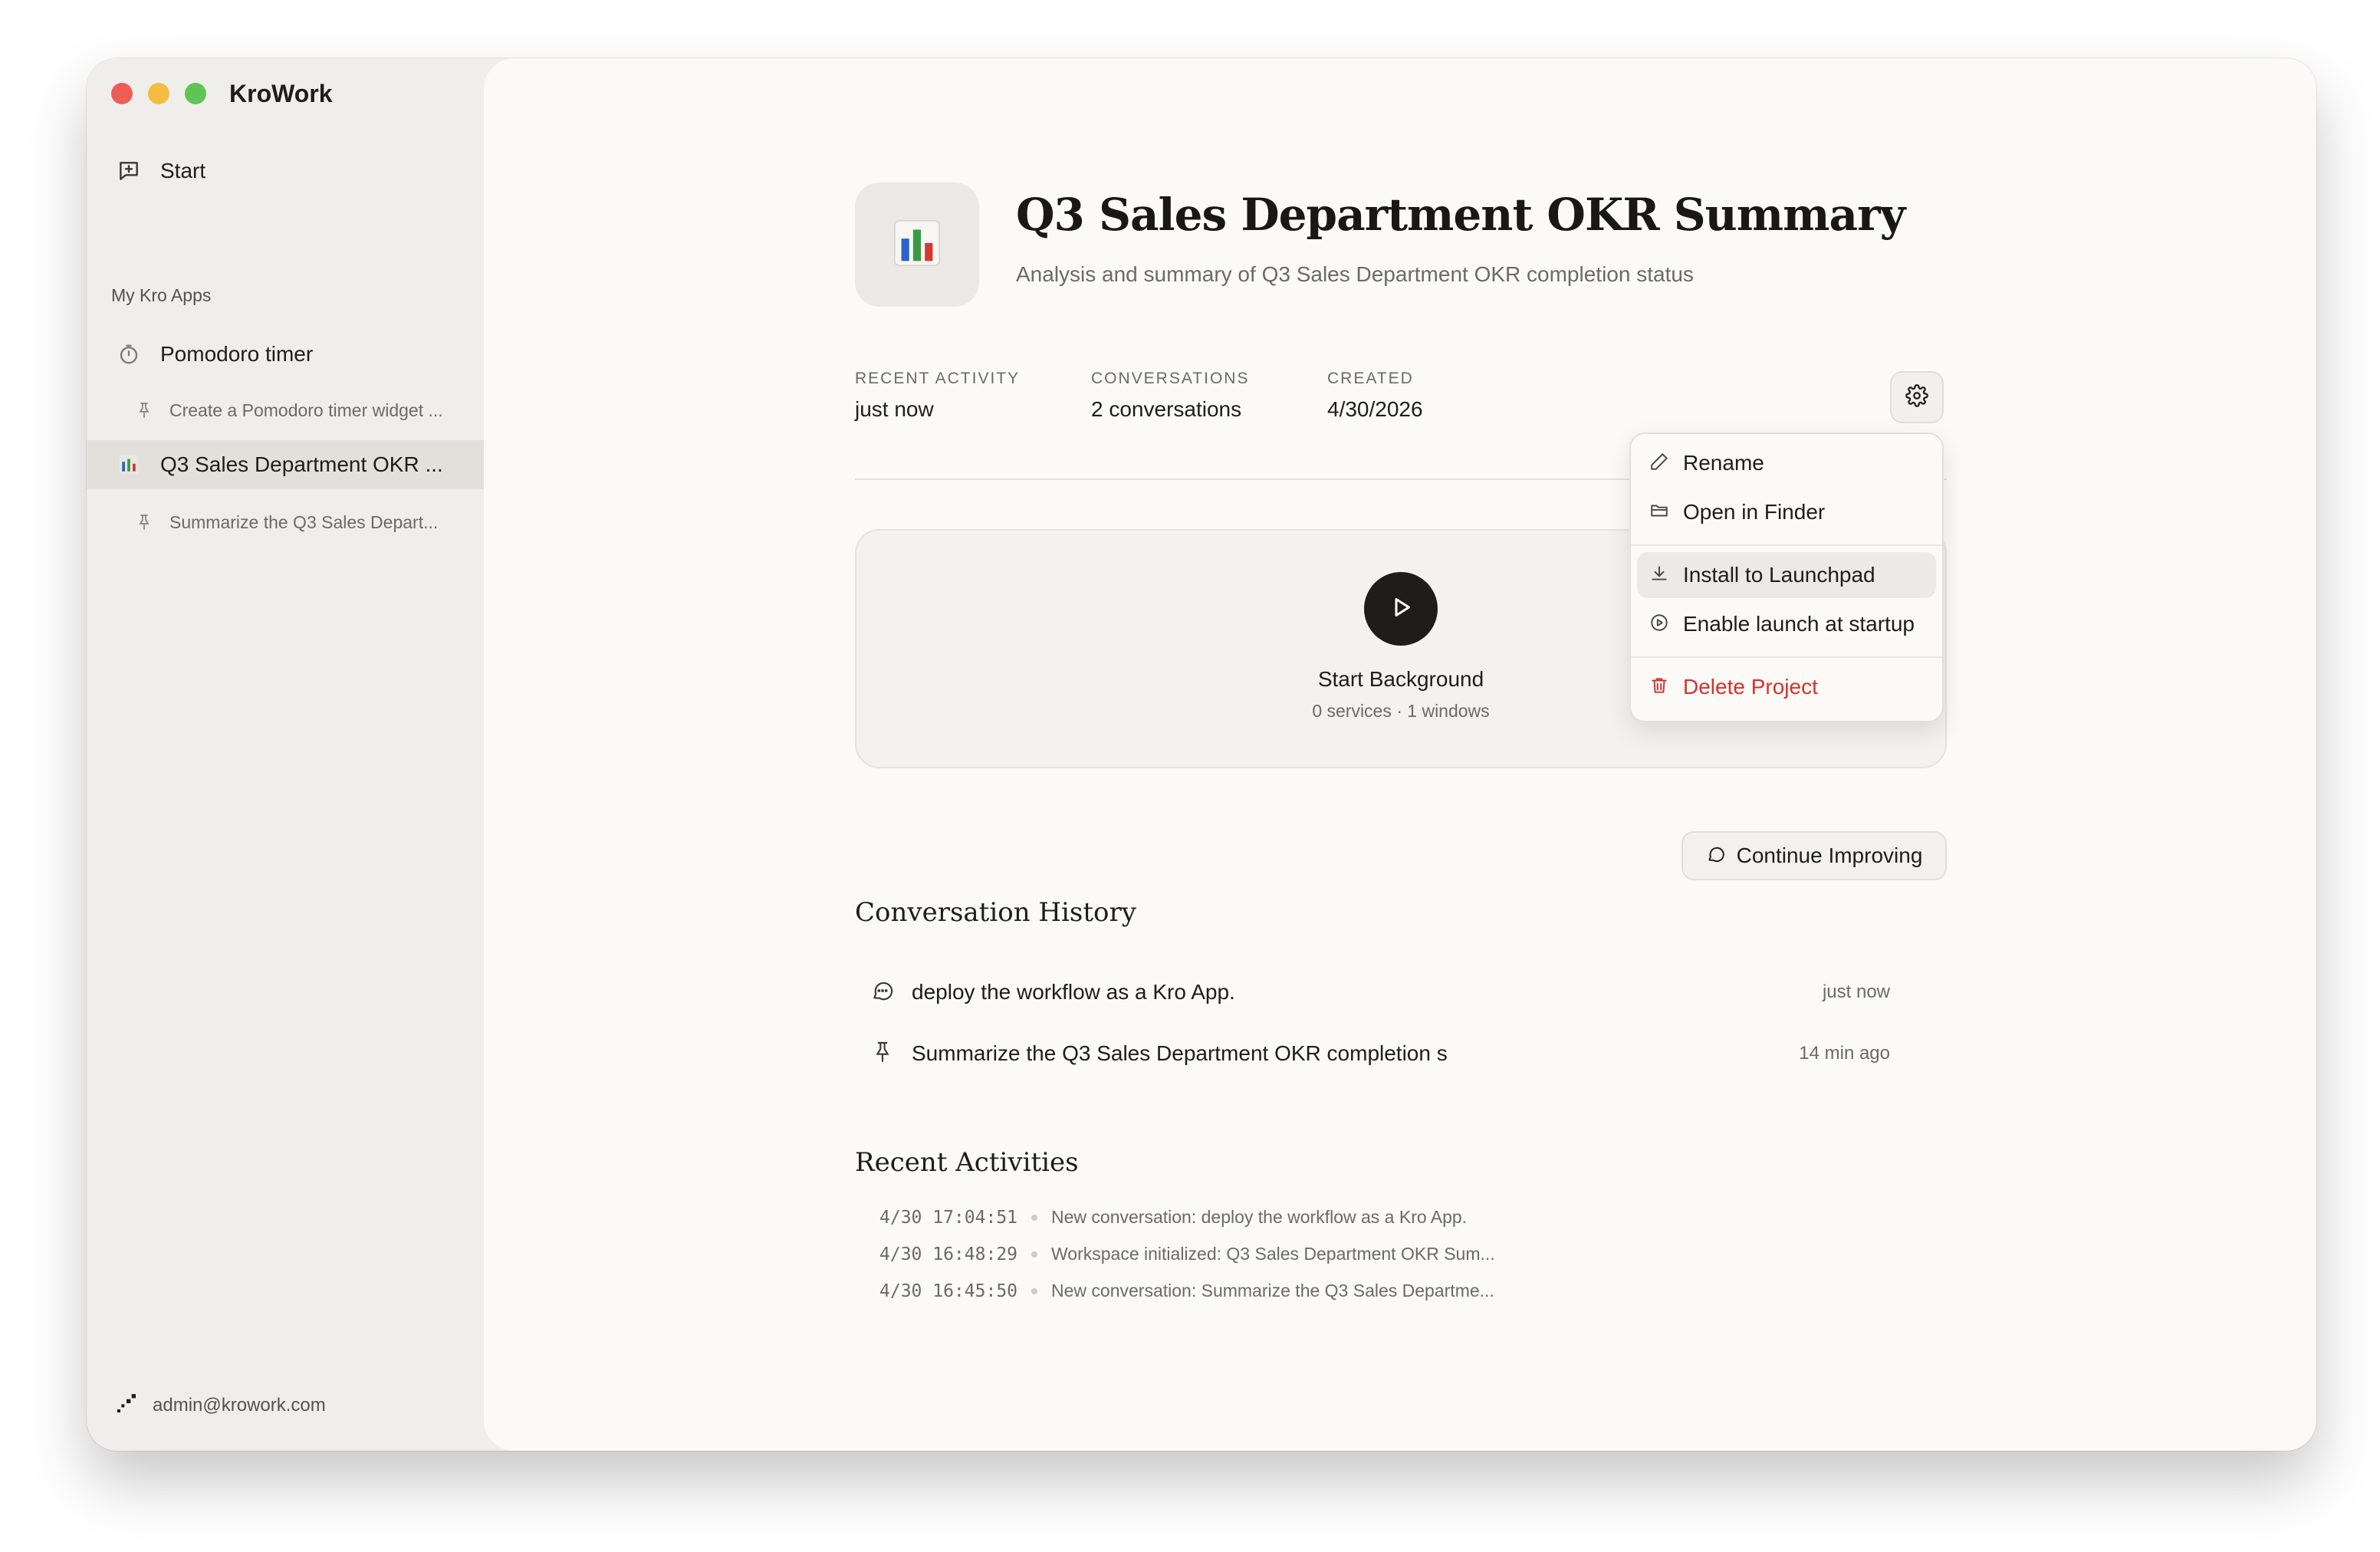  I want to click on section-label-my-apps: My Kro Apps, so click(162, 295).